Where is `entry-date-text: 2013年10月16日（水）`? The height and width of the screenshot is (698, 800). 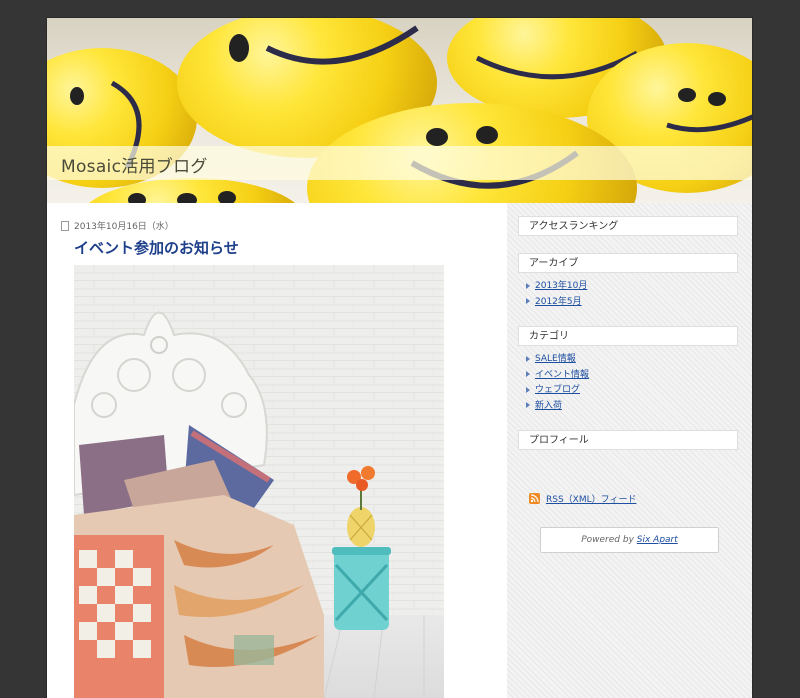 entry-date-text: 2013年10月16日（水） is located at coordinates (124, 227).